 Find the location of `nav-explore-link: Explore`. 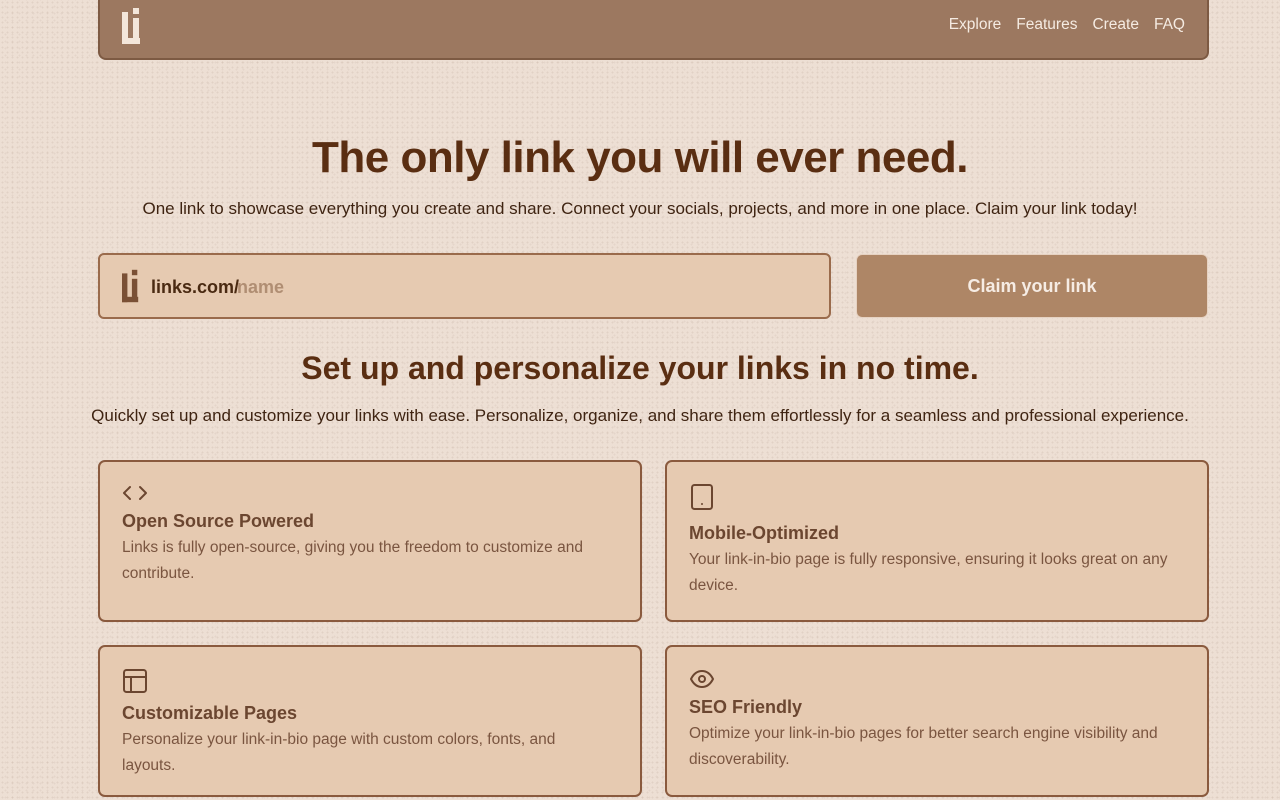

nav-explore-link: Explore is located at coordinates (975, 25).